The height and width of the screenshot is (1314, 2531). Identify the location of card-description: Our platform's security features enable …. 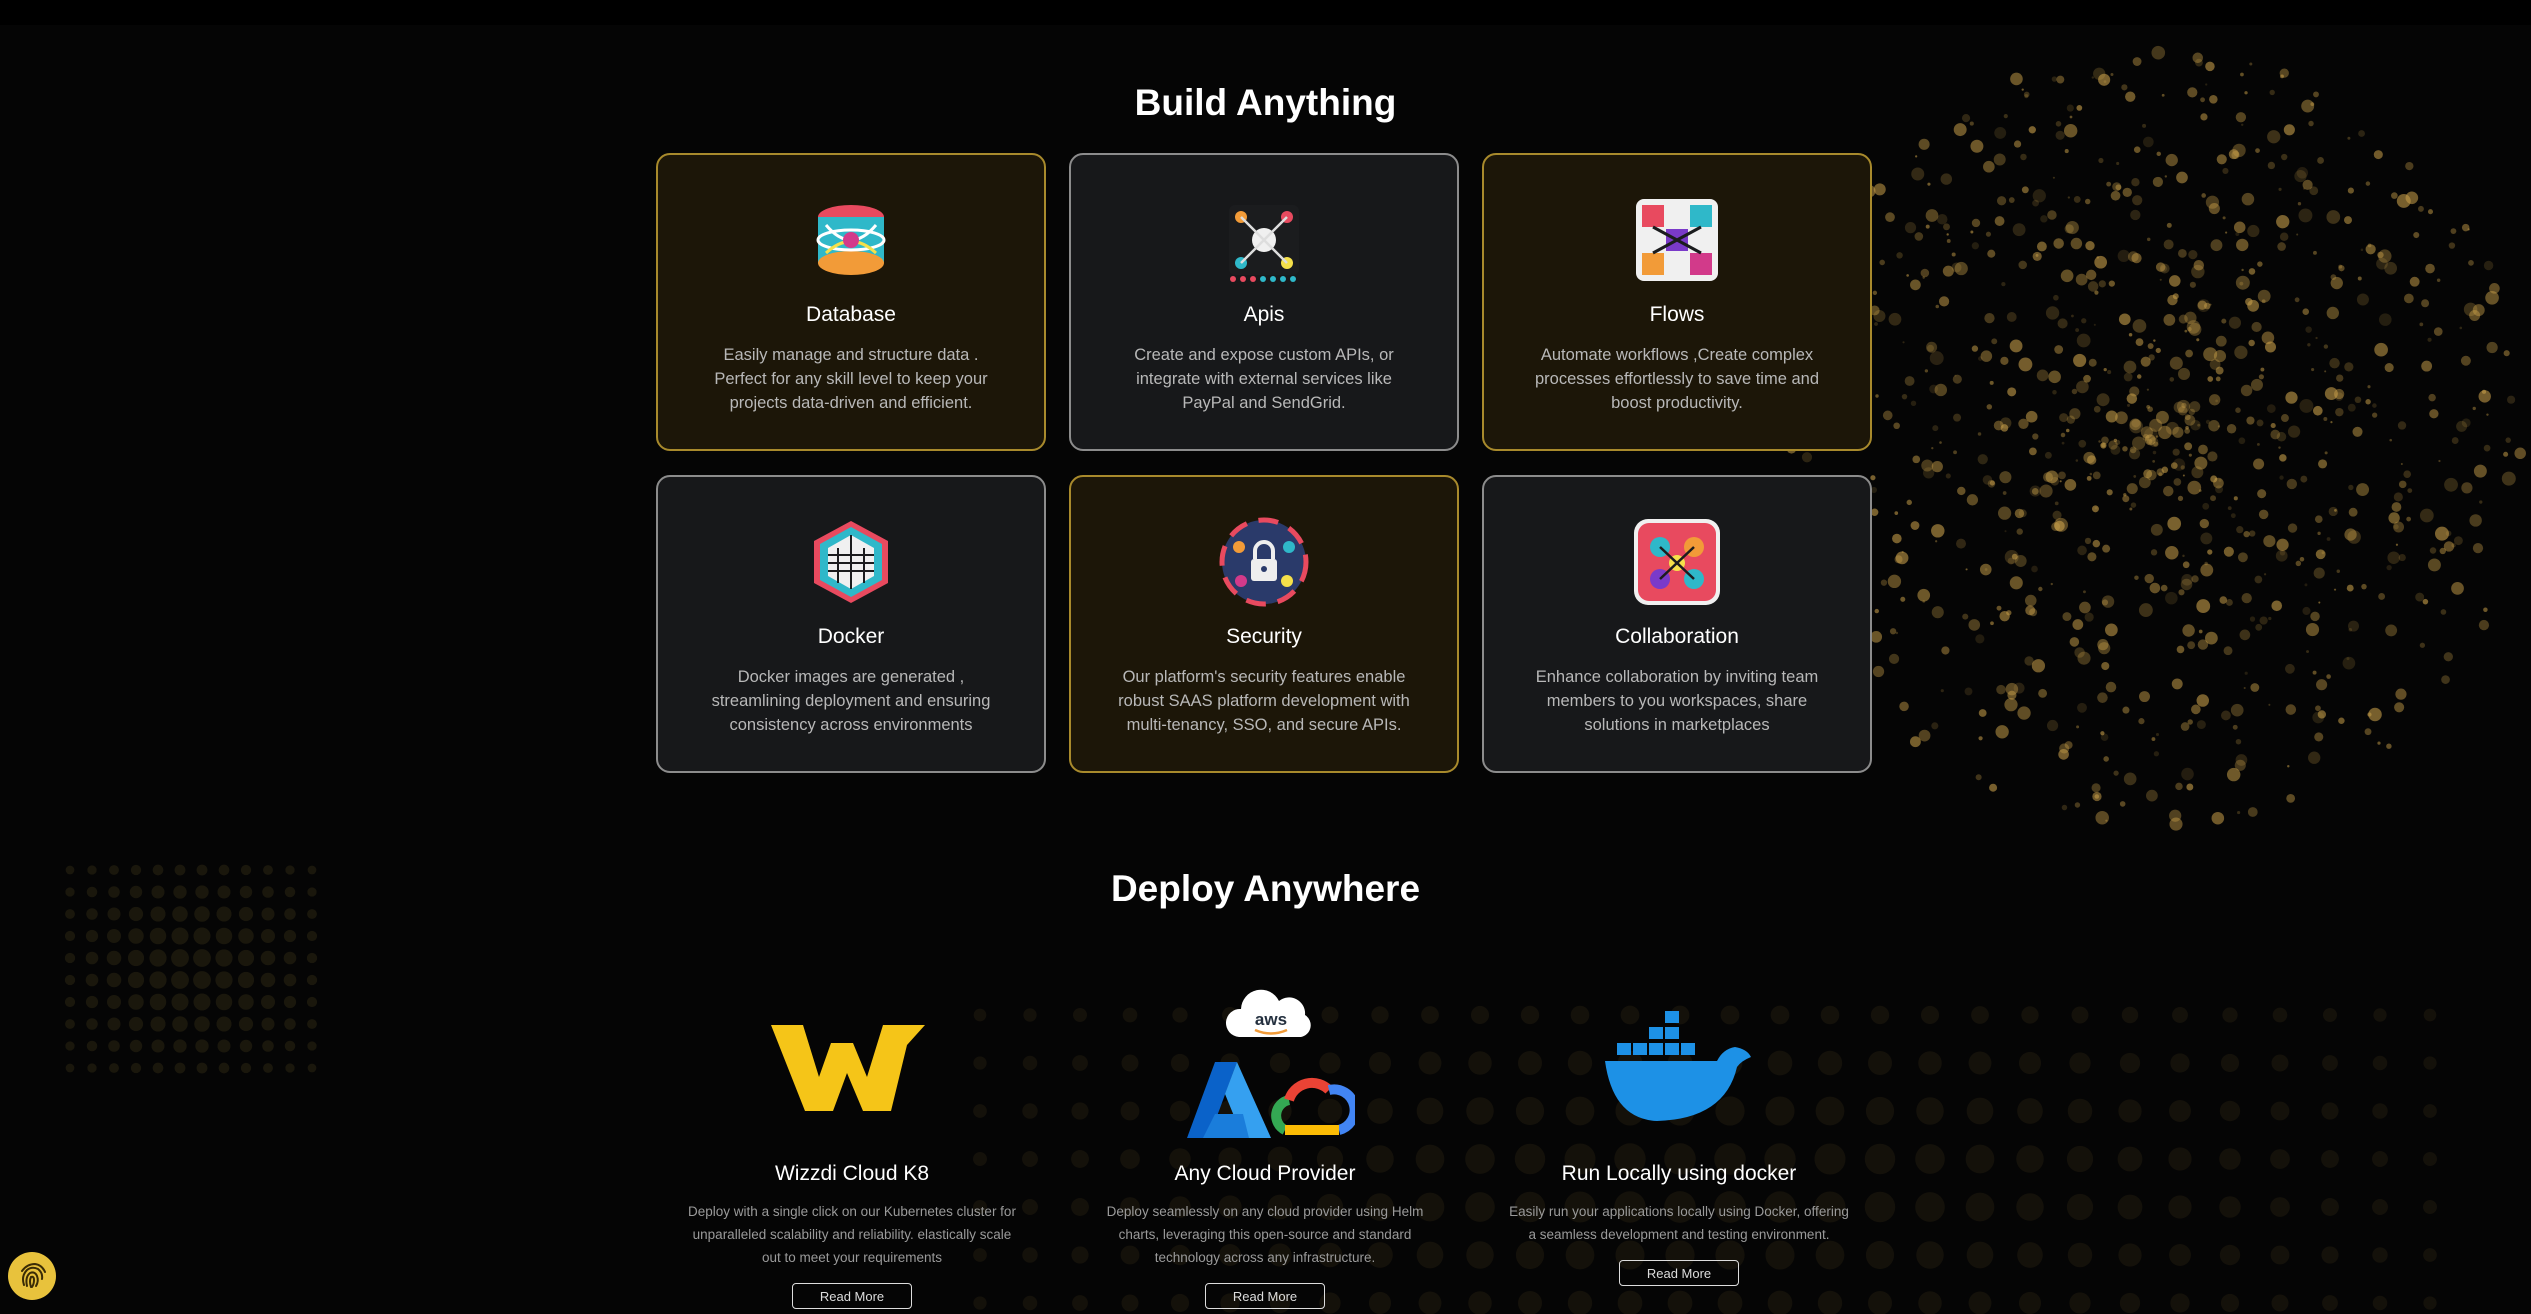
(1264, 701).